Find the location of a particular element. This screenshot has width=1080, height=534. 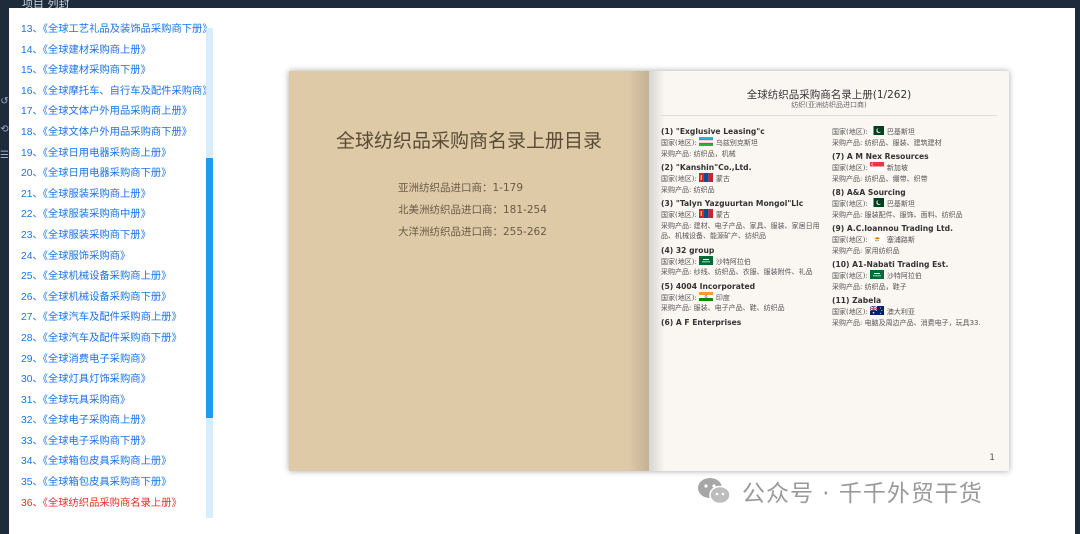

toc-item: 14、《全球建材采购商上册》 is located at coordinates (111, 51).